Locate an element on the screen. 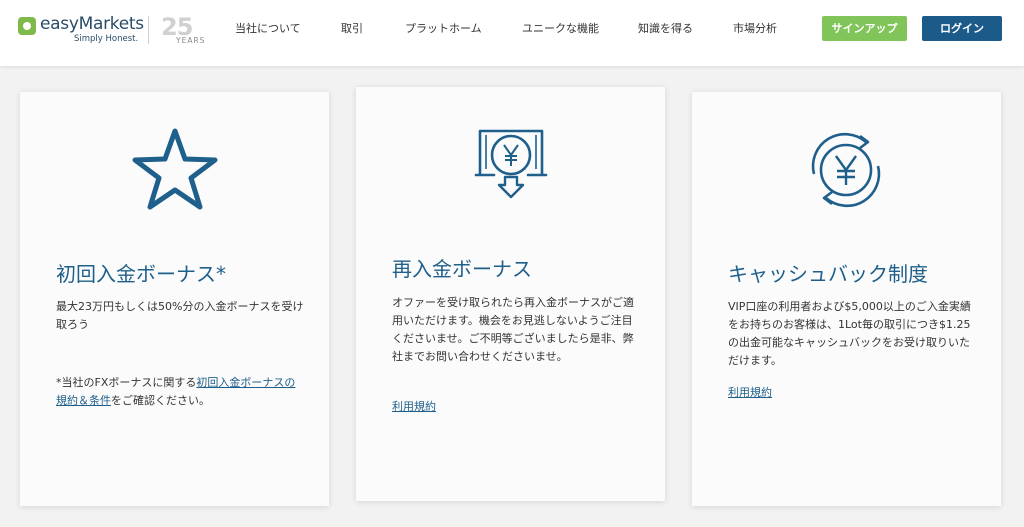  logo-divider is located at coordinates (148, 30).